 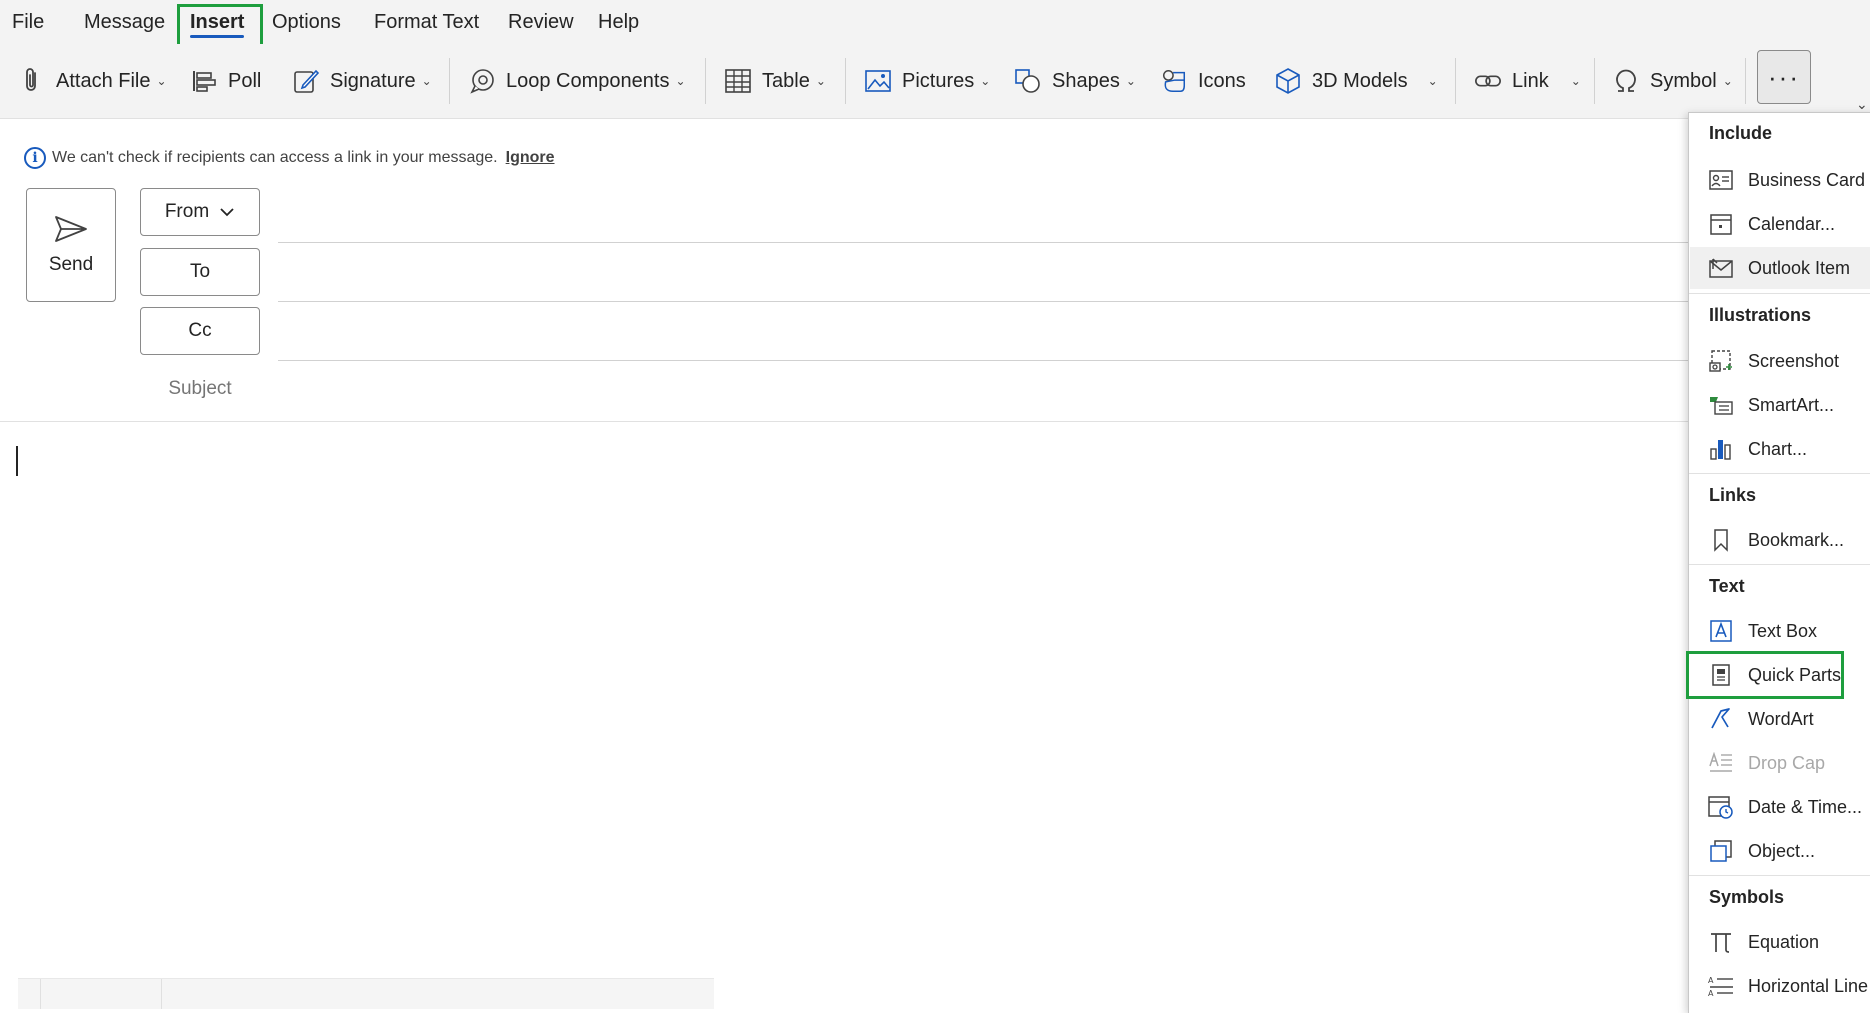 What do you see at coordinates (530, 158) in the screenshot?
I see `ignore-link: Ignore` at bounding box center [530, 158].